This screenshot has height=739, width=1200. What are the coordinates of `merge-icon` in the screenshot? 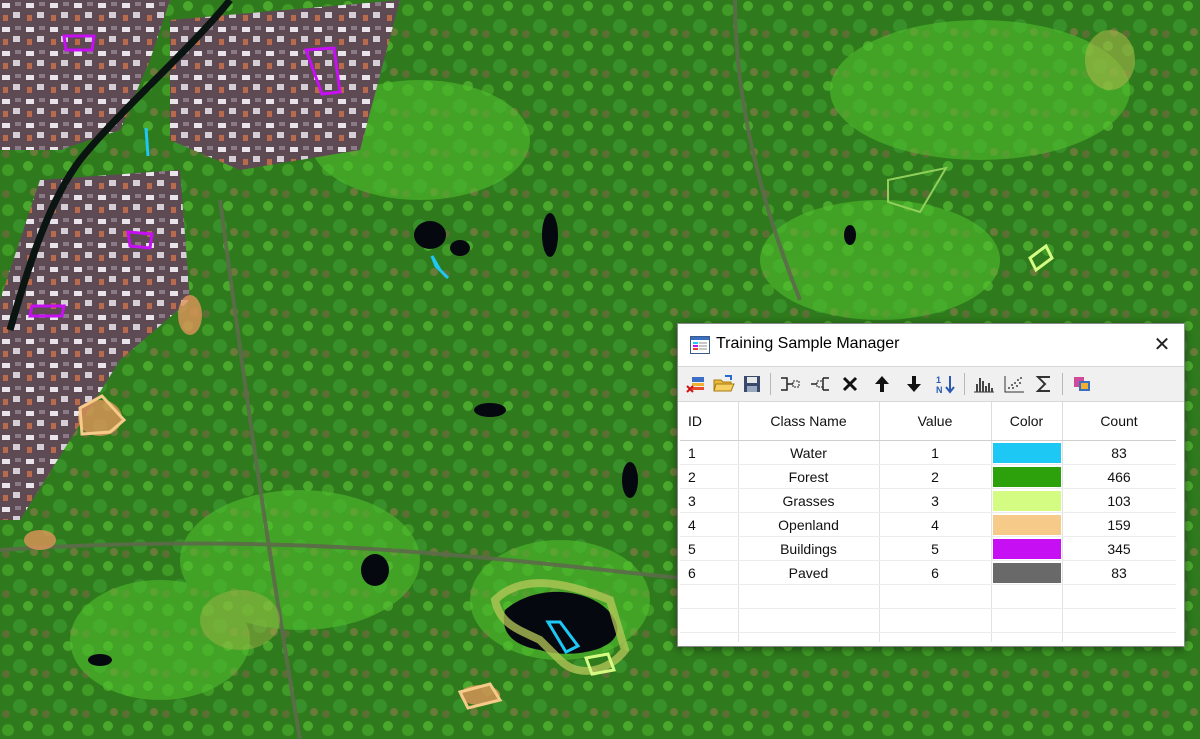 It's located at (790, 384).